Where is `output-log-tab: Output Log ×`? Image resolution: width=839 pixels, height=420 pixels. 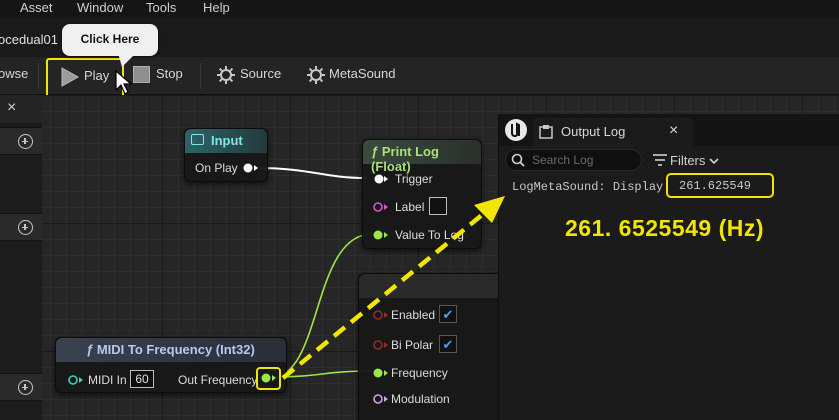 output-log-tab: Output Log × is located at coordinates (613, 132).